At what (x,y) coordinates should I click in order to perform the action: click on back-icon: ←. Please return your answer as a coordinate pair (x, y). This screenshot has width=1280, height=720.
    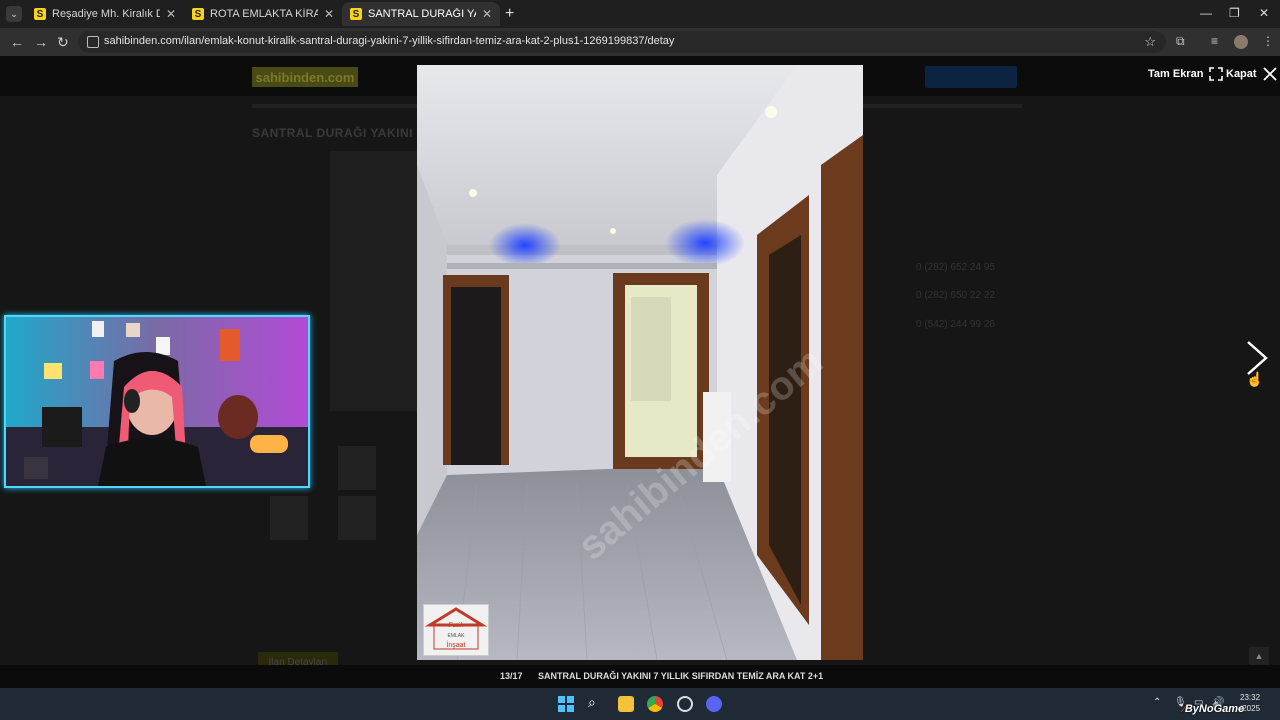
    Looking at the image, I should click on (17, 42).